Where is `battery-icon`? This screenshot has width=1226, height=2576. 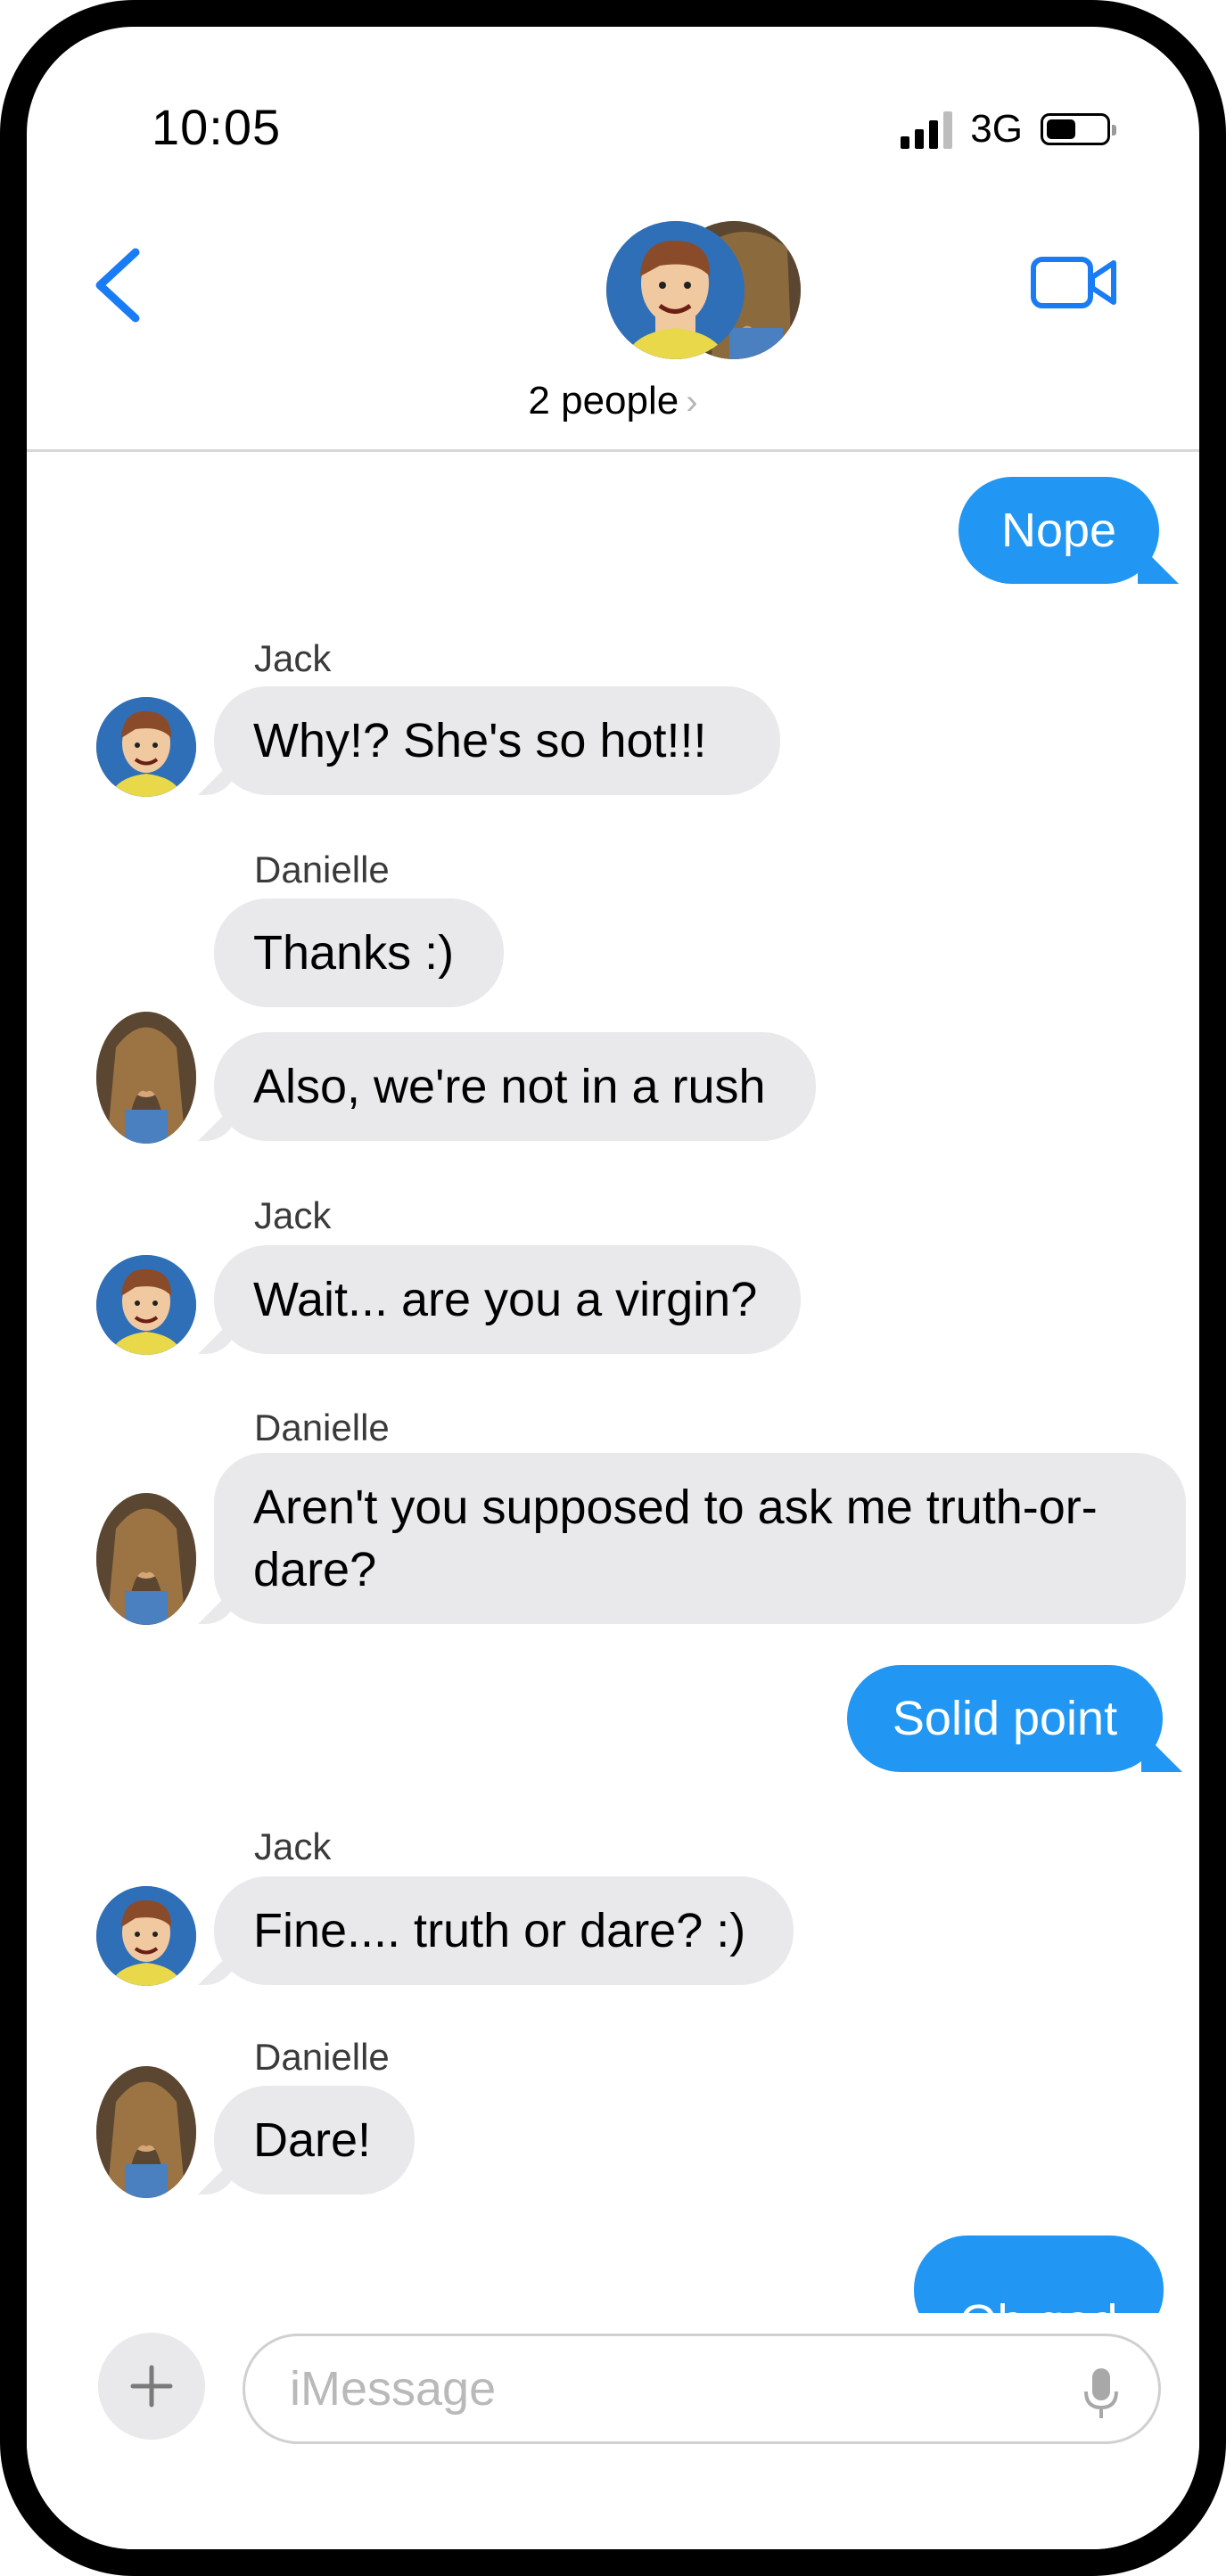 battery-icon is located at coordinates (1078, 129).